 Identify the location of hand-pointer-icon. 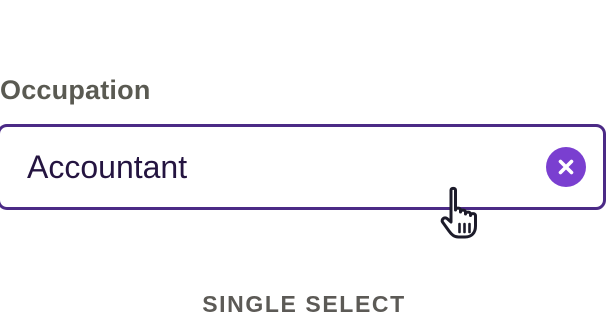
(458, 212).